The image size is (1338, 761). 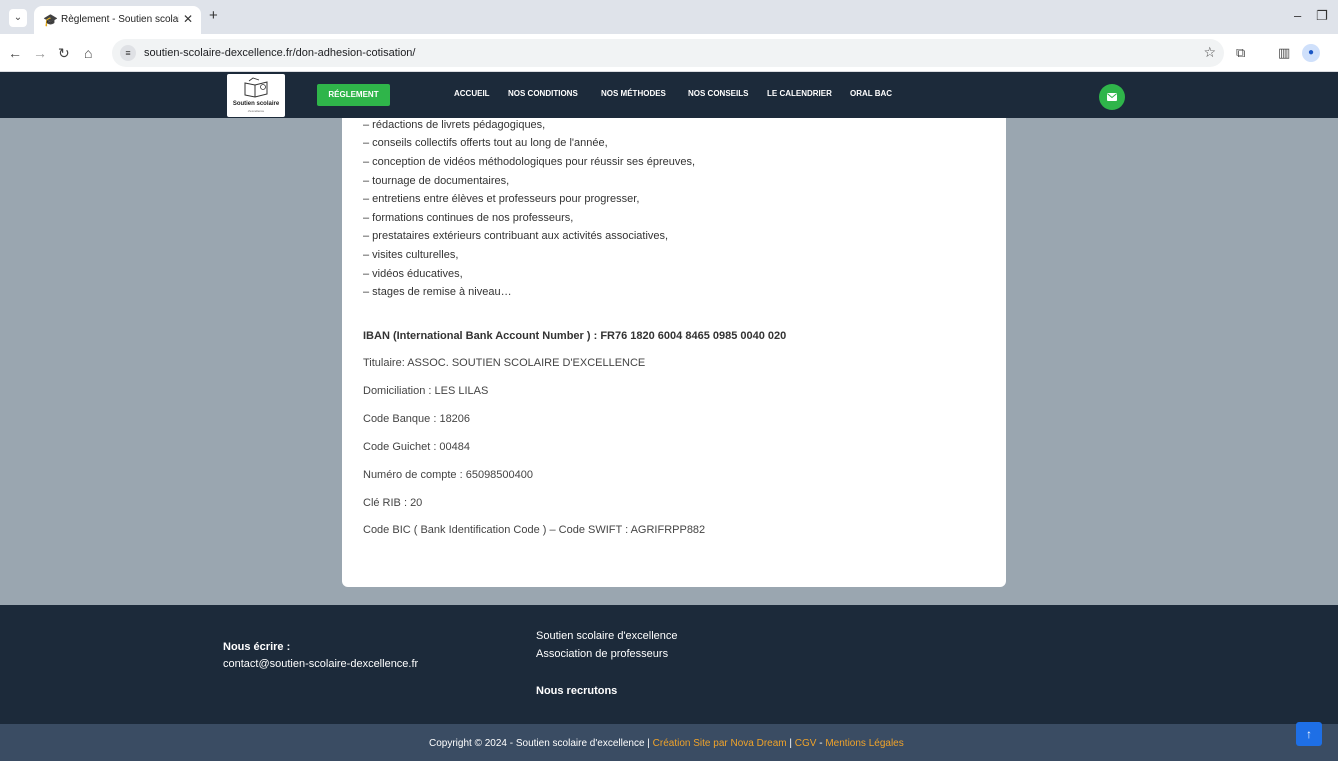 I want to click on back-arrow-icon: ←, so click(x=15, y=53).